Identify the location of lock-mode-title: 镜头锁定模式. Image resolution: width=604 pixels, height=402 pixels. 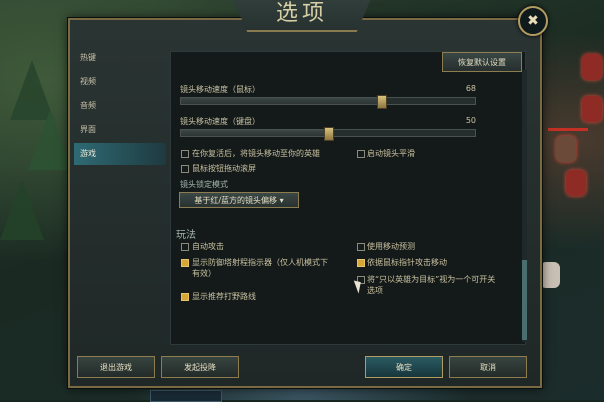
(204, 184).